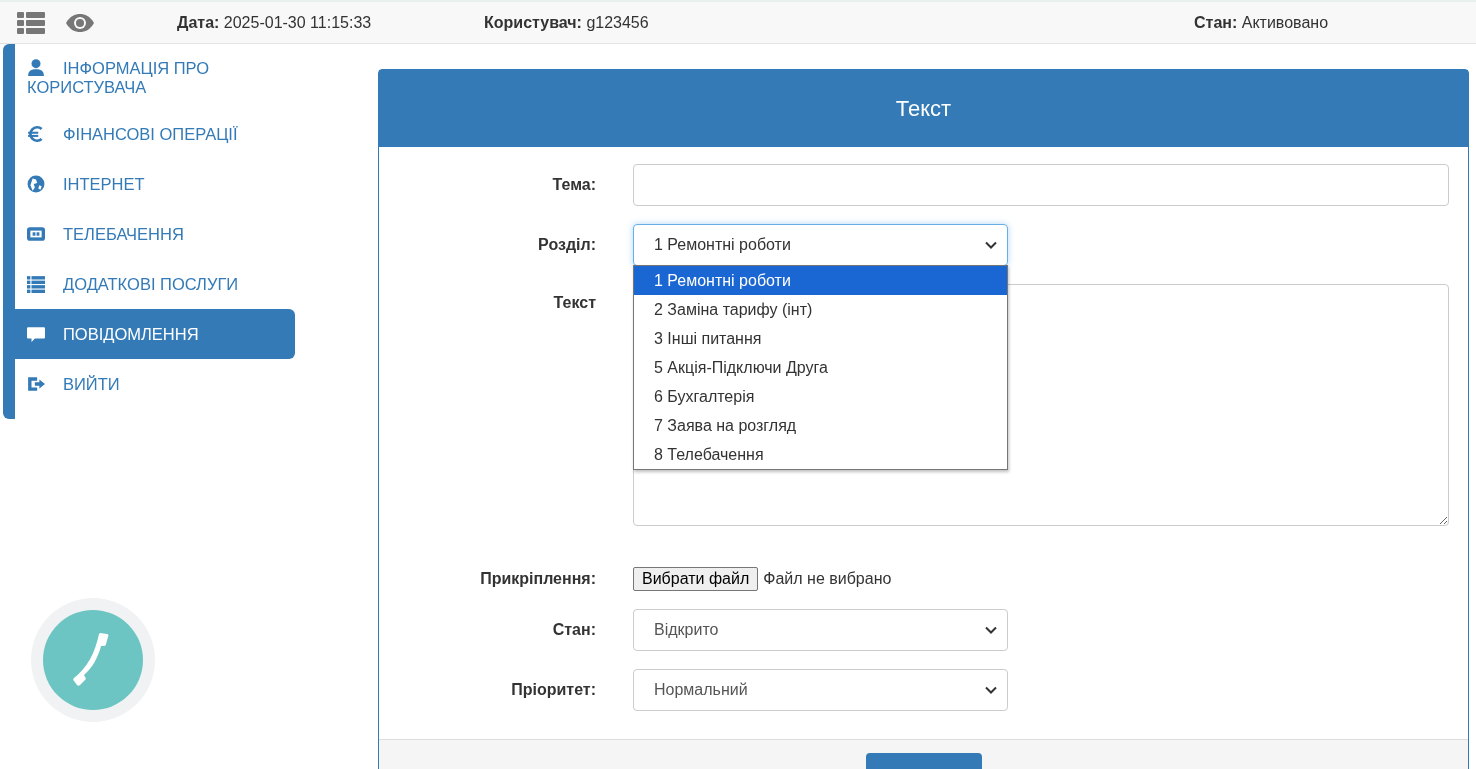  I want to click on exit-icon, so click(36, 384).